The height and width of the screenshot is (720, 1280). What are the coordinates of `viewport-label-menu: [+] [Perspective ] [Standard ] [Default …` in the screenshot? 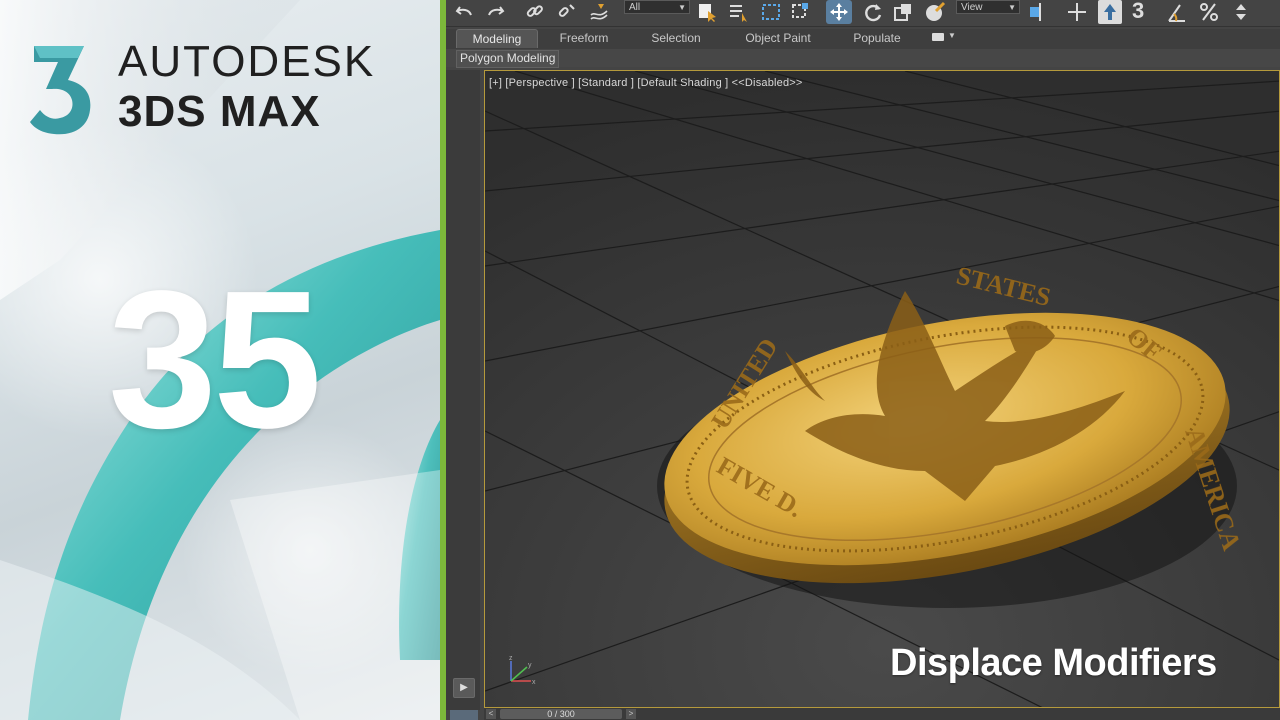 It's located at (646, 83).